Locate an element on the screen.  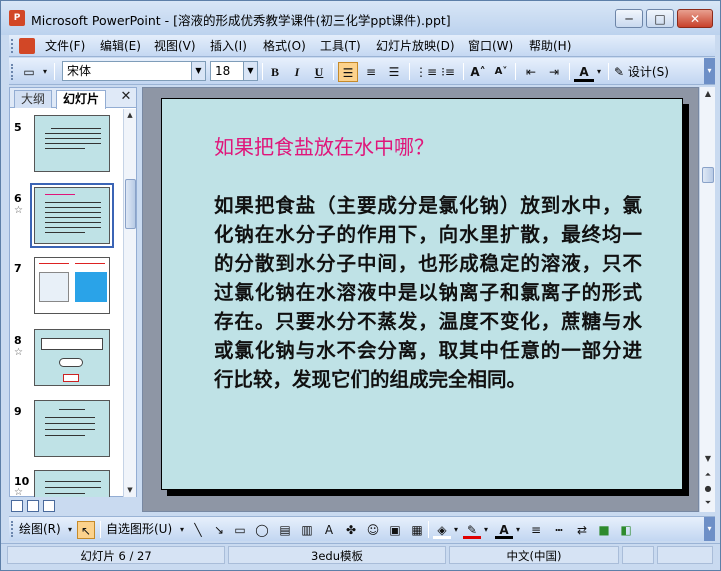
bold-button: B is located at coordinates (275, 72).